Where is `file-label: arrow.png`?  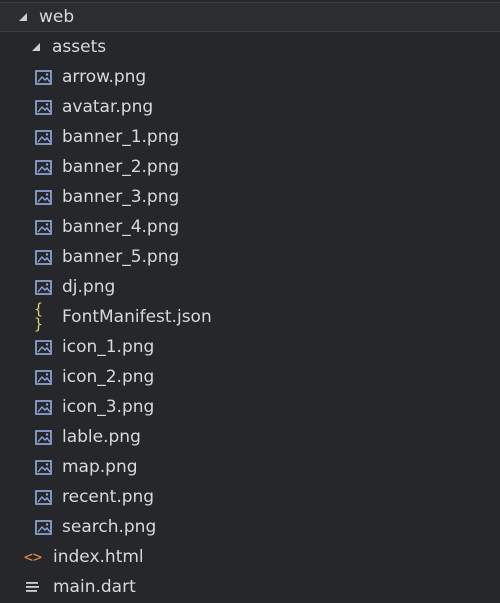
file-label: arrow.png is located at coordinates (104, 77).